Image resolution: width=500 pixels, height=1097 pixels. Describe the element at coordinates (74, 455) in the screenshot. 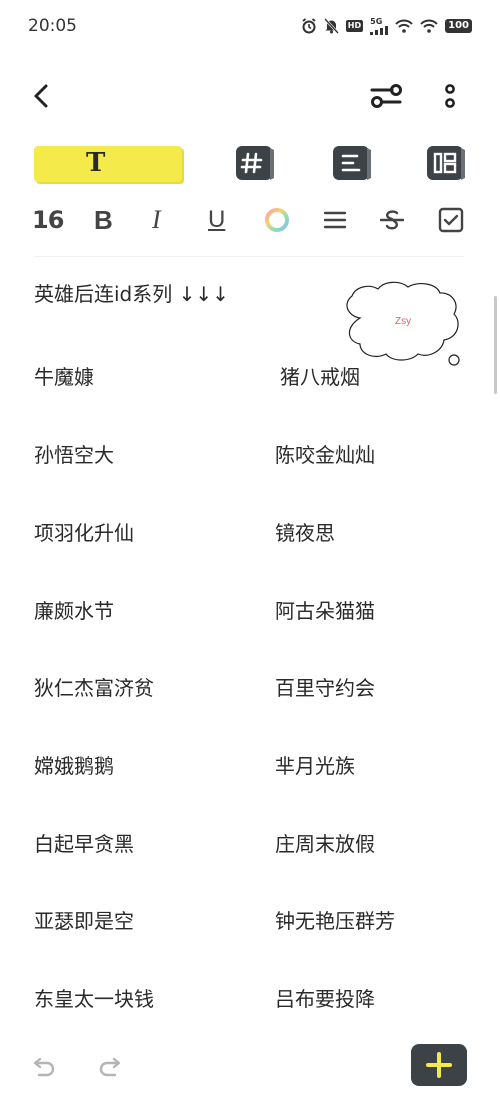

I see `name-left: 孙悟空大` at that location.